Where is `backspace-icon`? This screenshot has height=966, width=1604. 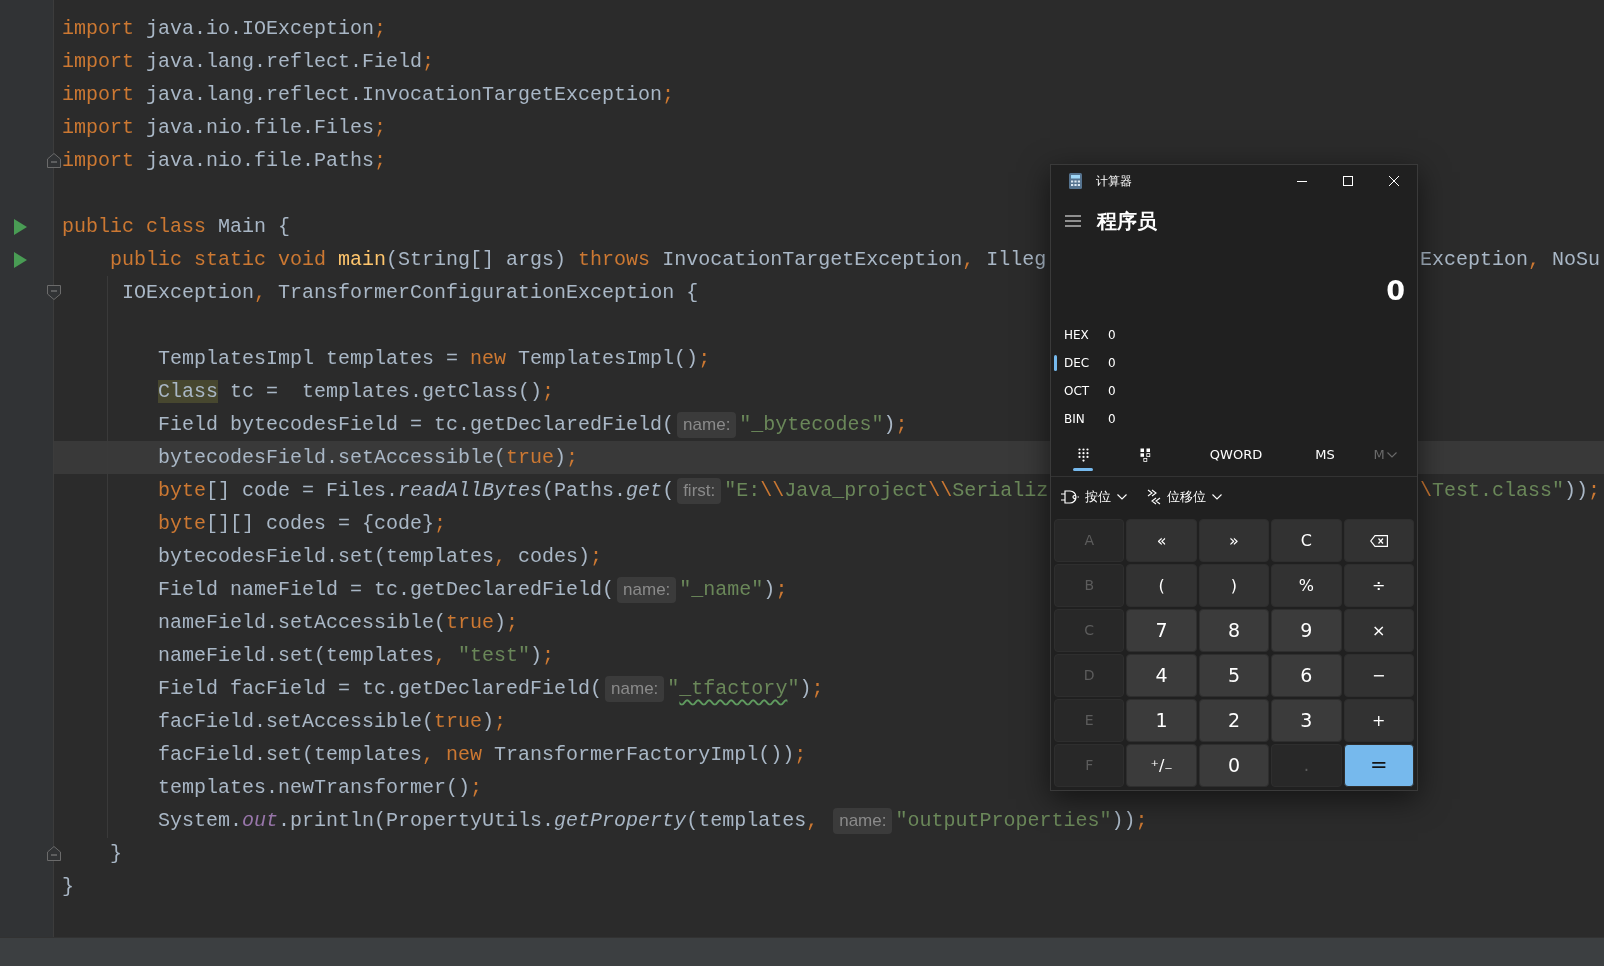
backspace-icon is located at coordinates (1378, 540).